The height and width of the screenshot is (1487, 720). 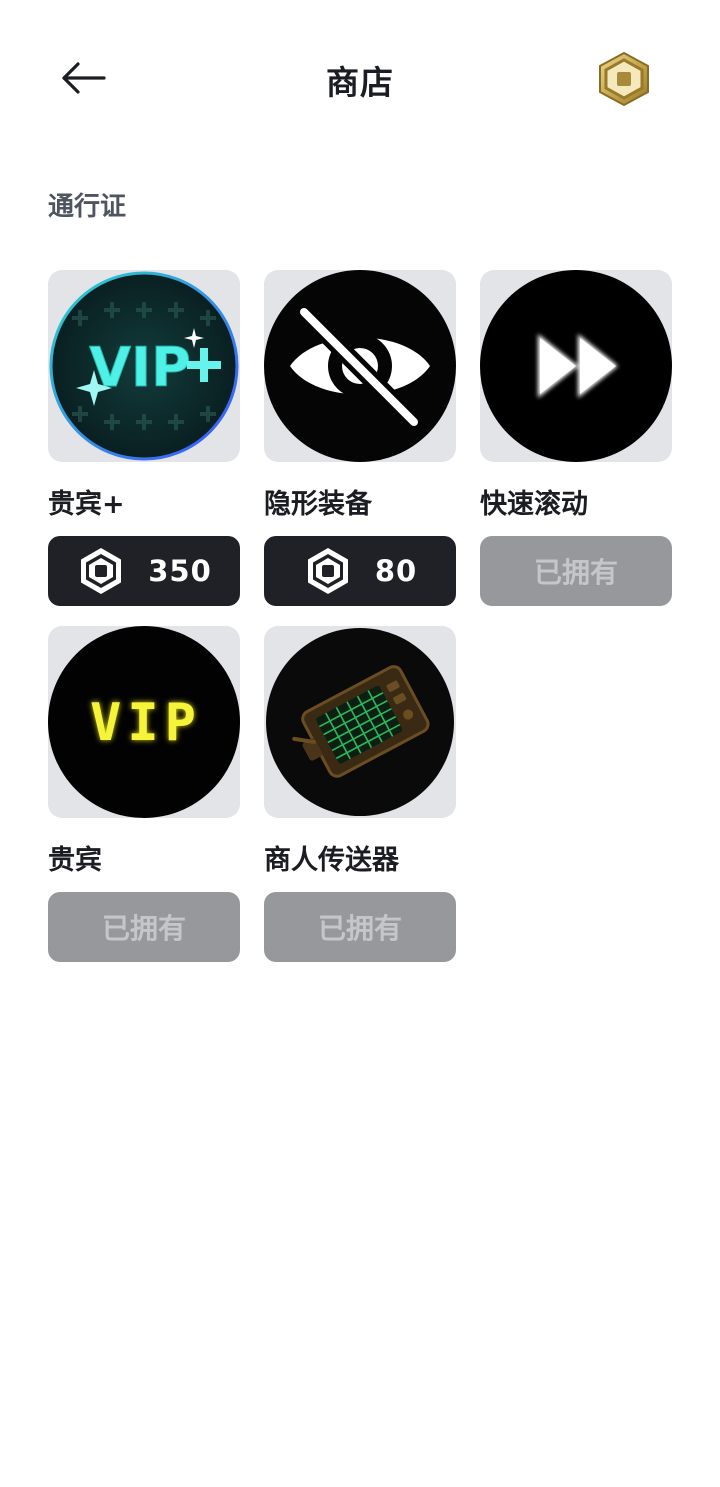 I want to click on header: 商店, so click(x=360, y=80).